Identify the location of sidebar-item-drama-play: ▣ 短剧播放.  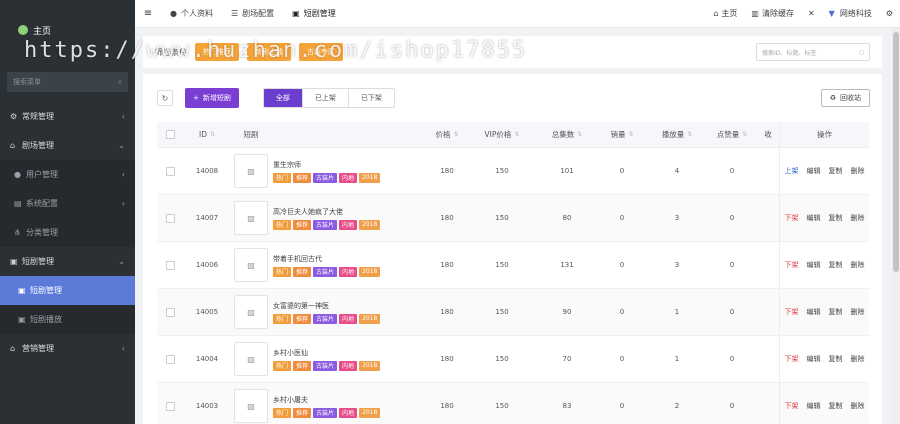
(67, 319).